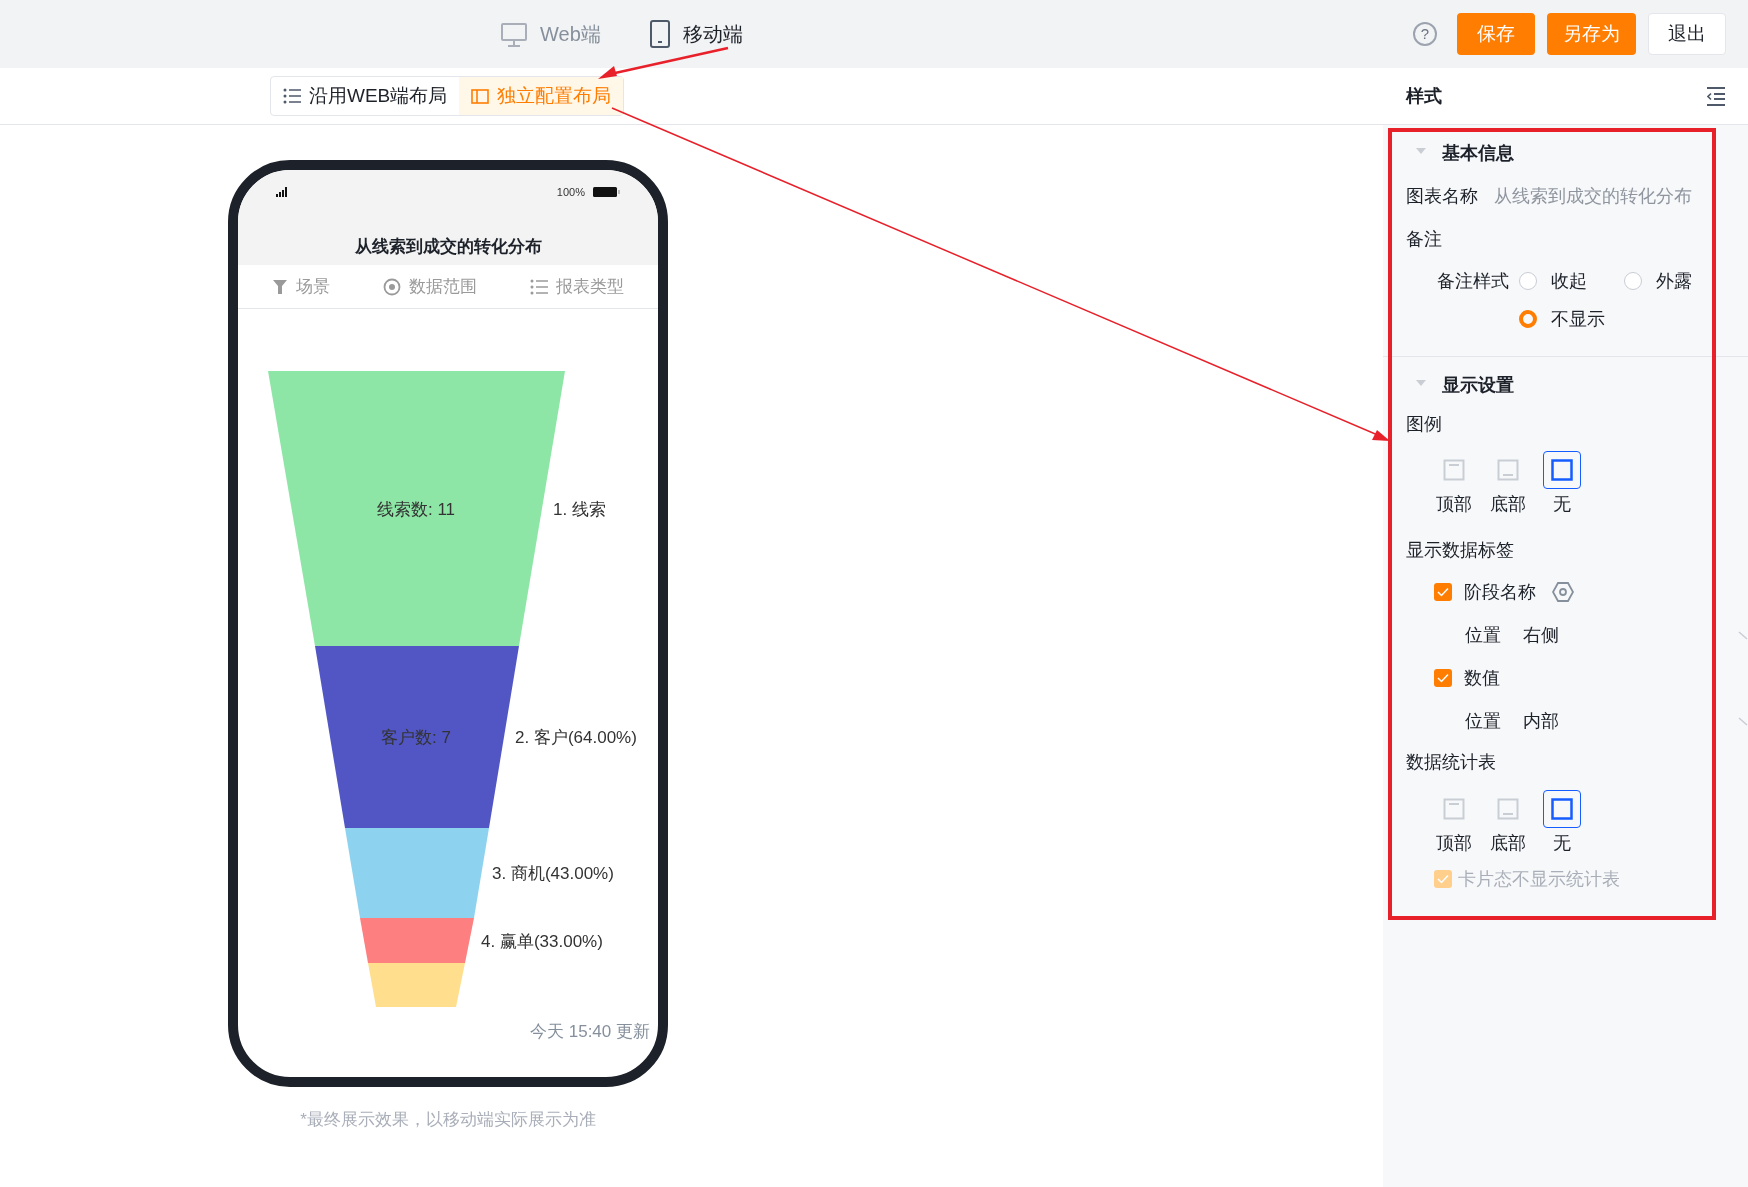 Image resolution: width=1748 pixels, height=1187 pixels. What do you see at coordinates (1478, 385) in the screenshot?
I see `section-title: 显示设置` at bounding box center [1478, 385].